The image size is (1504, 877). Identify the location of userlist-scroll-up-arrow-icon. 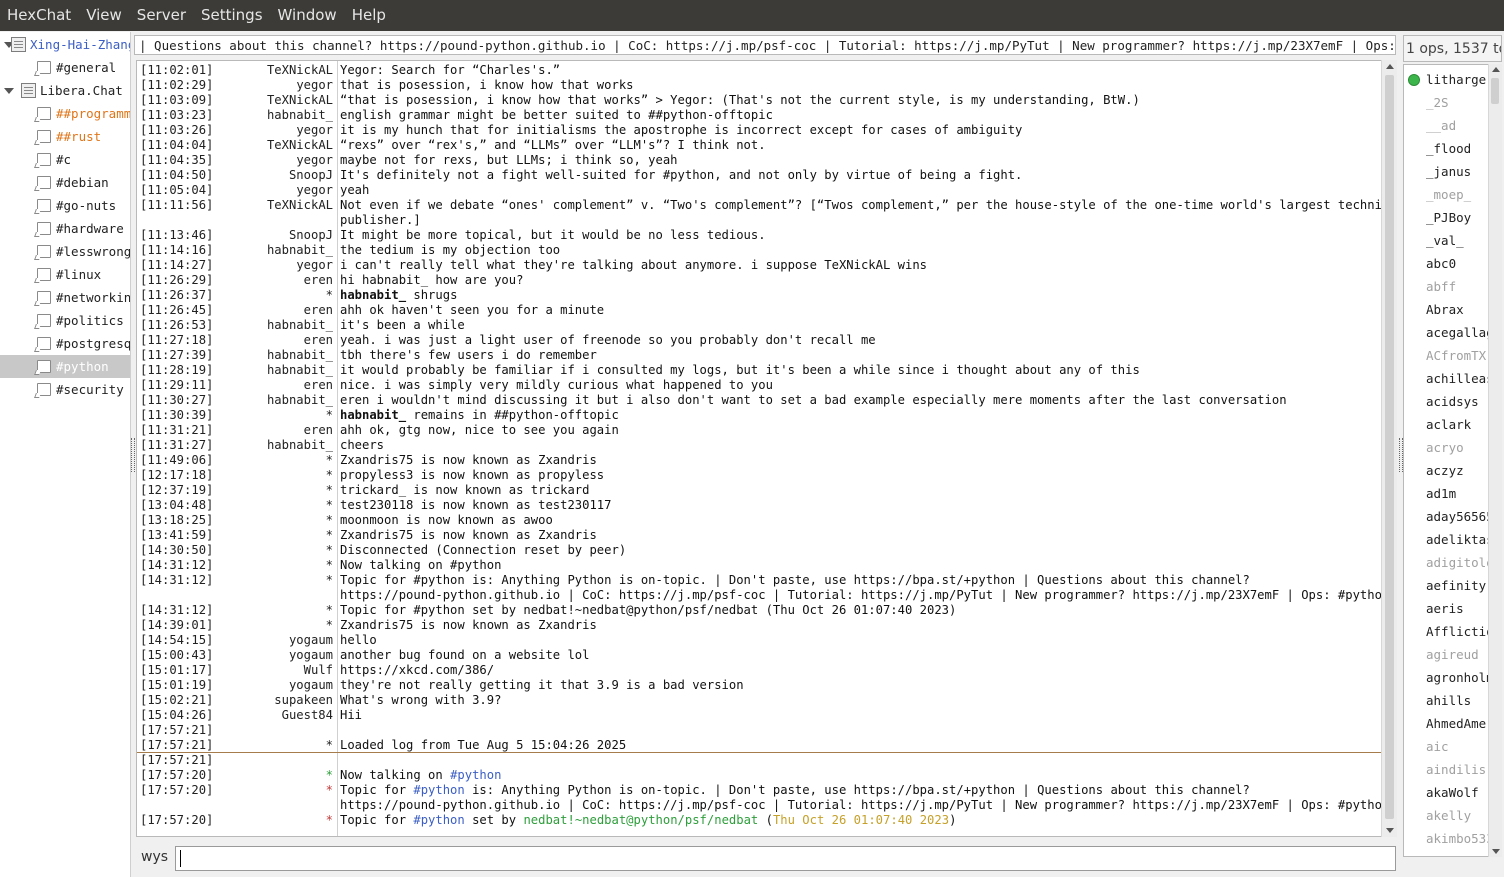
(1496, 69).